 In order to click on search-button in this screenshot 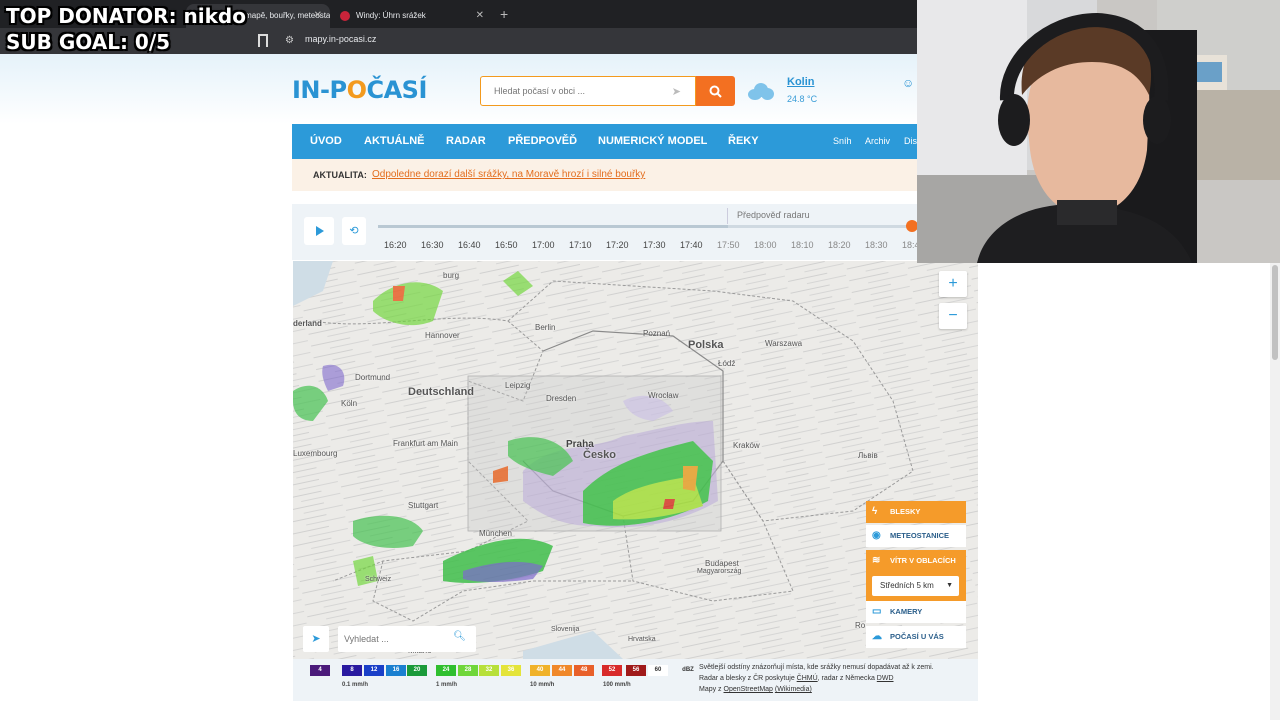, I will do `click(715, 91)`.